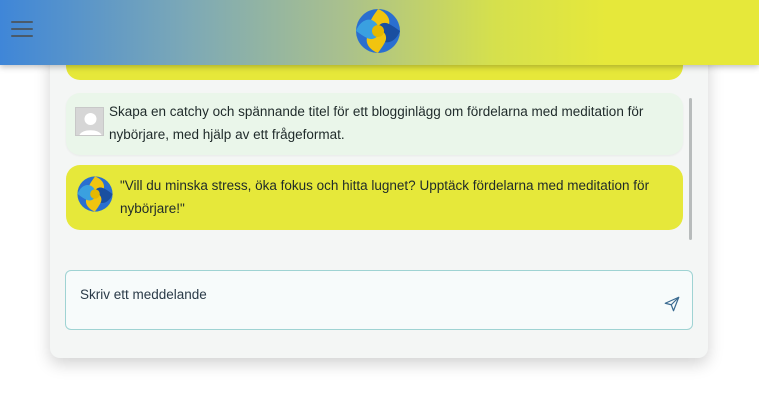 Image resolution: width=759 pixels, height=412 pixels. Describe the element at coordinates (672, 304) in the screenshot. I see `send-icon` at that location.